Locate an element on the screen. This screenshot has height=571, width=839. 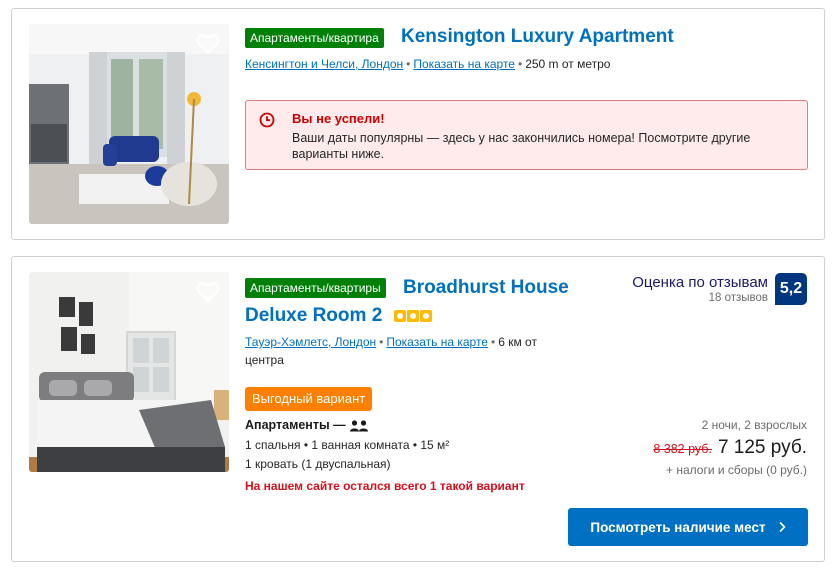
alert-title: Вы не успели! is located at coordinates (338, 118).